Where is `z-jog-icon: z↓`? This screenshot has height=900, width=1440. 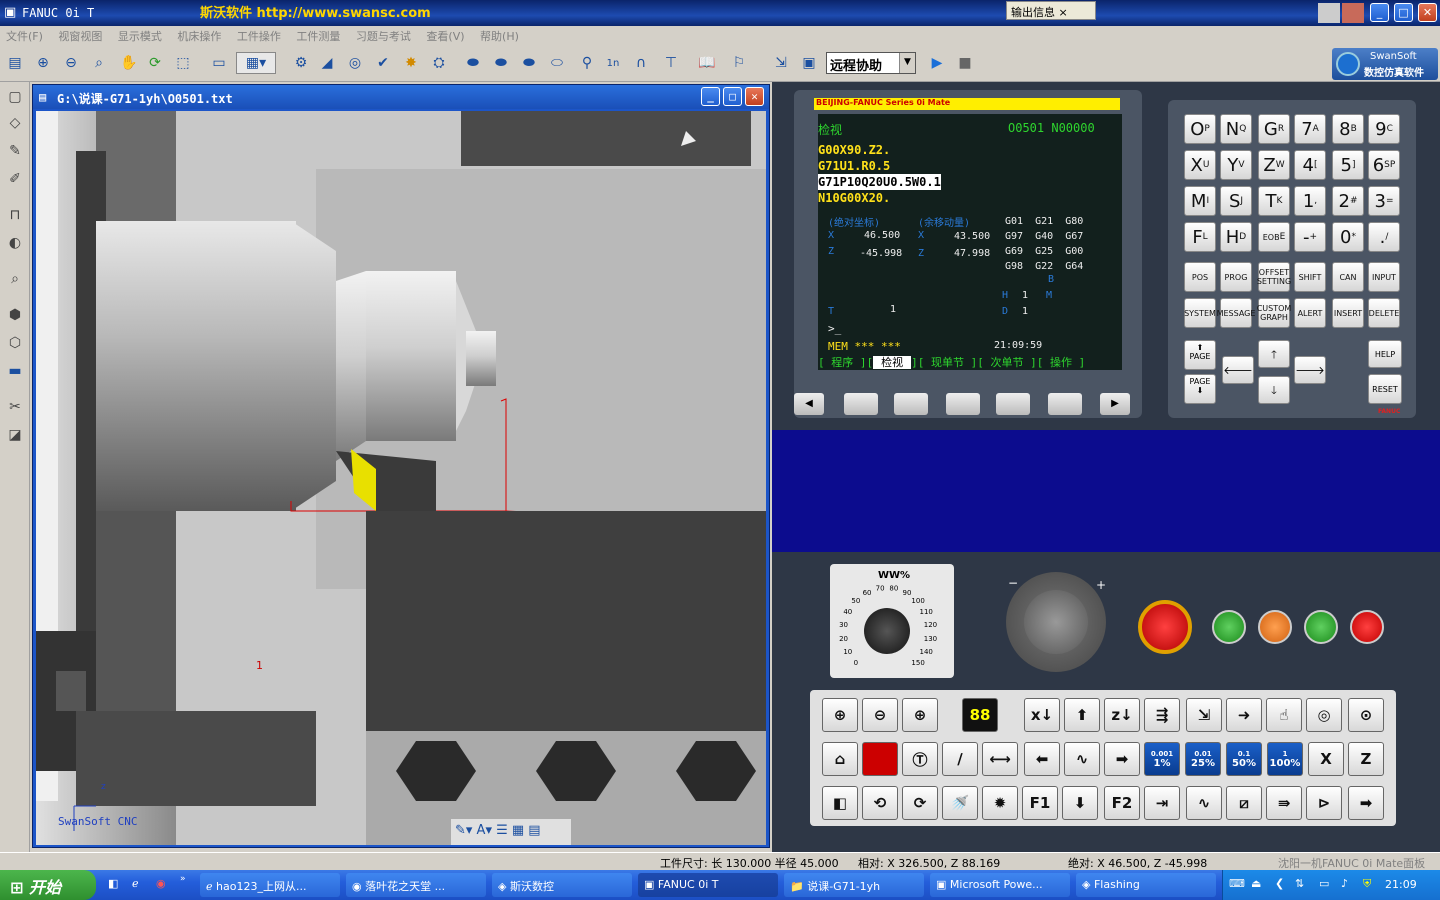 z-jog-icon: z↓ is located at coordinates (1122, 715).